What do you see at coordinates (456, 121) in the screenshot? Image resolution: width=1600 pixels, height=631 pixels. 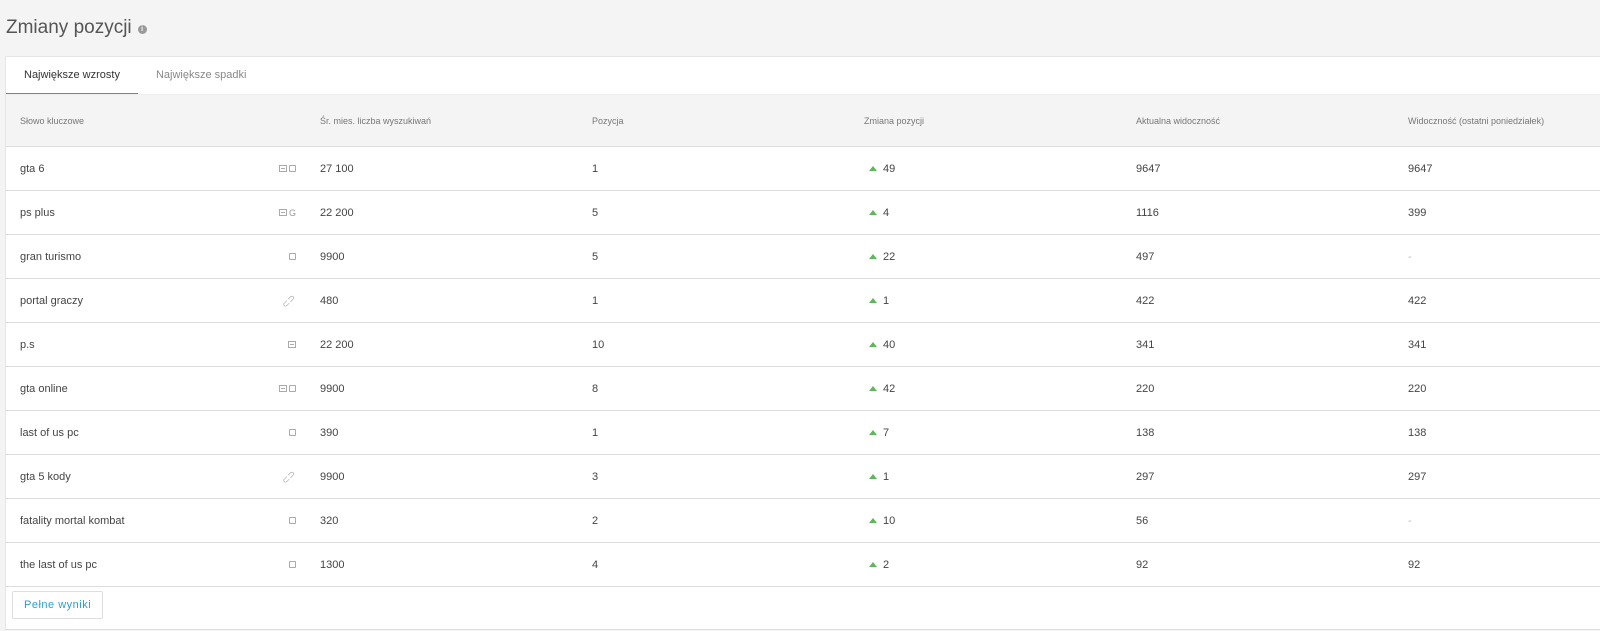 I see `column-header-searches: Śr. mies. liczba wyszukiwań` at bounding box center [456, 121].